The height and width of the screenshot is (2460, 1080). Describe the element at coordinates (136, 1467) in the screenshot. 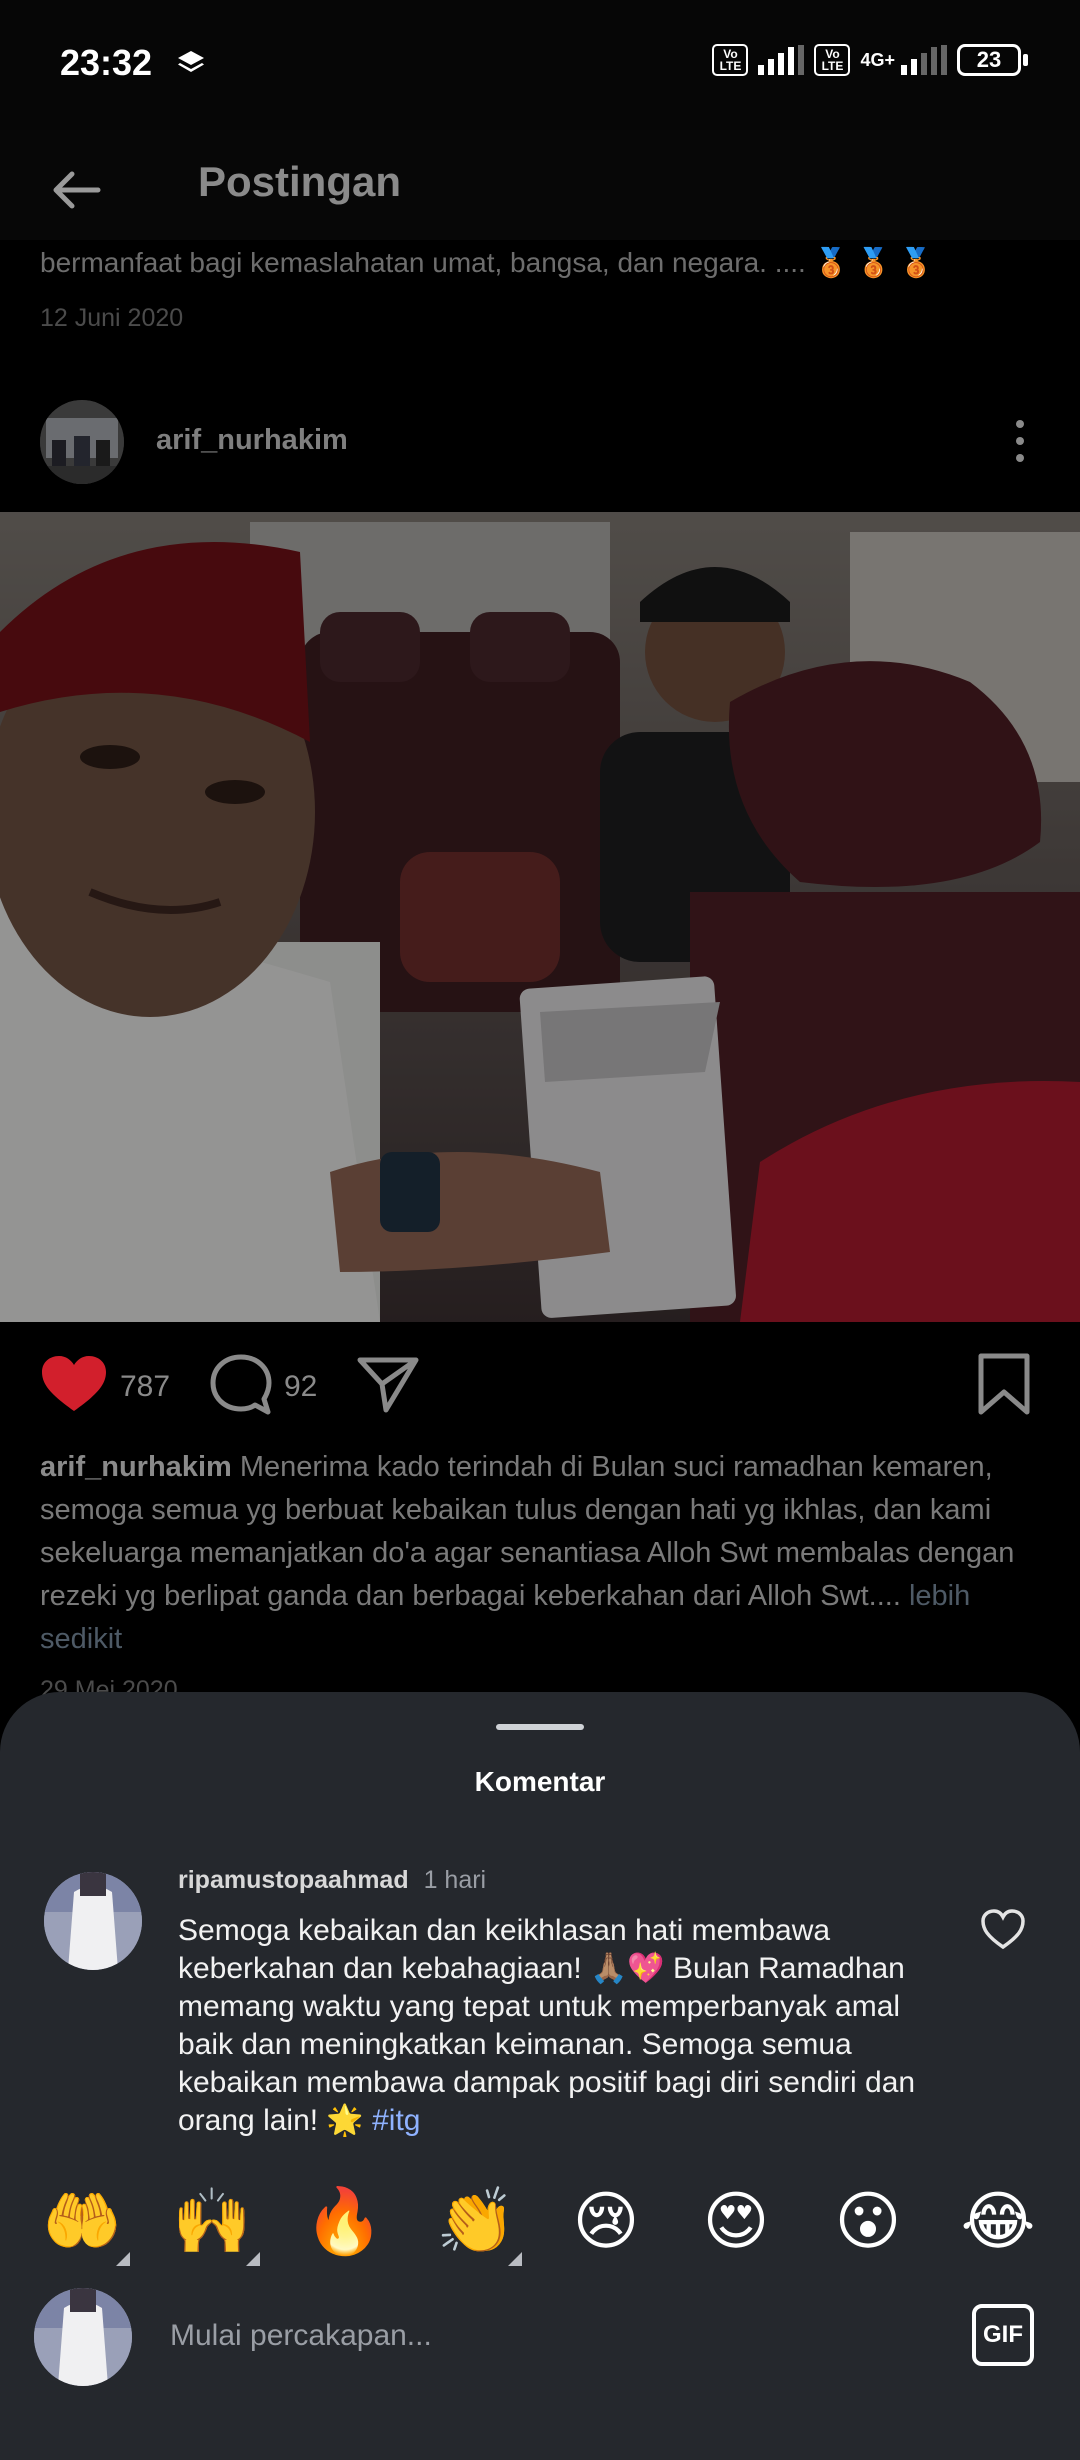

I see `caption-username: arif_nurhakim` at that location.